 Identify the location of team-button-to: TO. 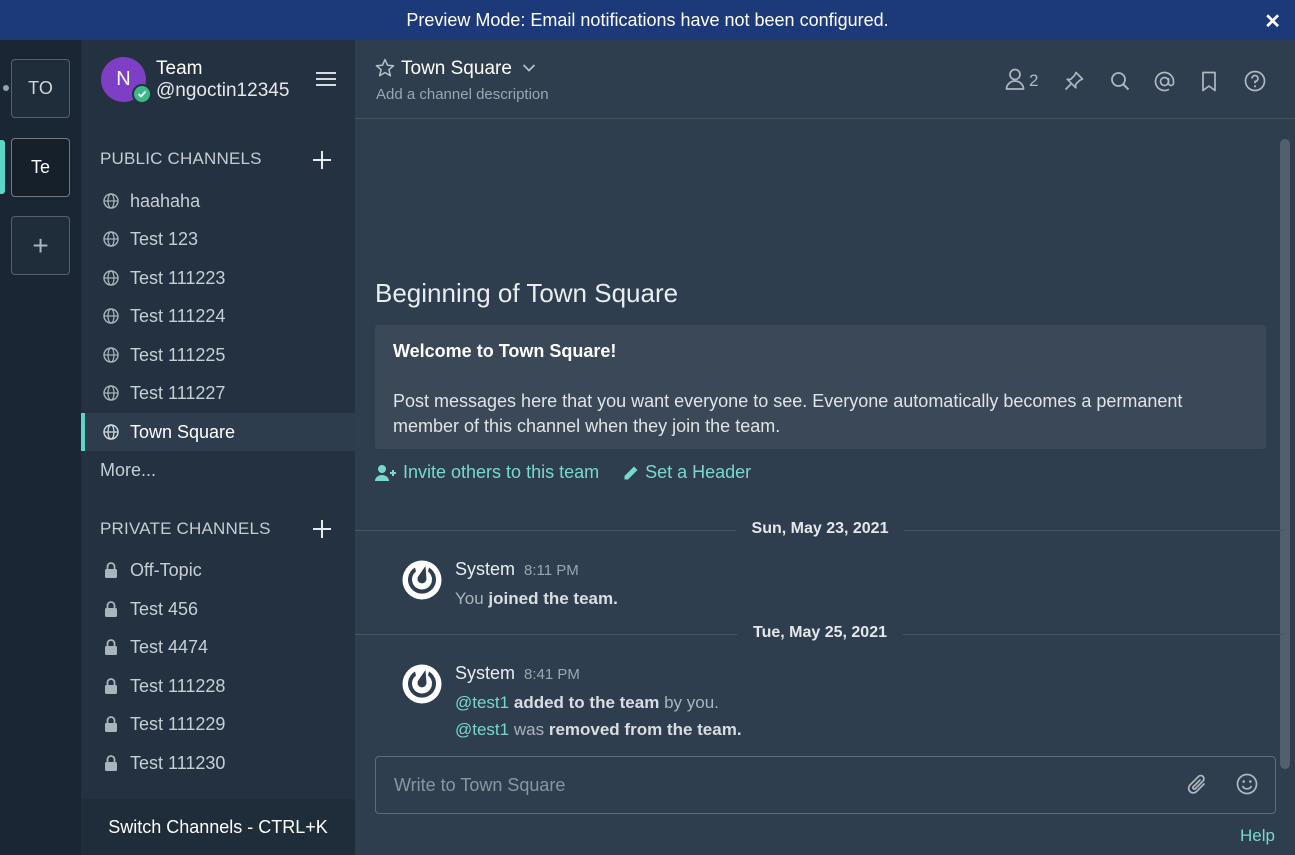
(40, 88).